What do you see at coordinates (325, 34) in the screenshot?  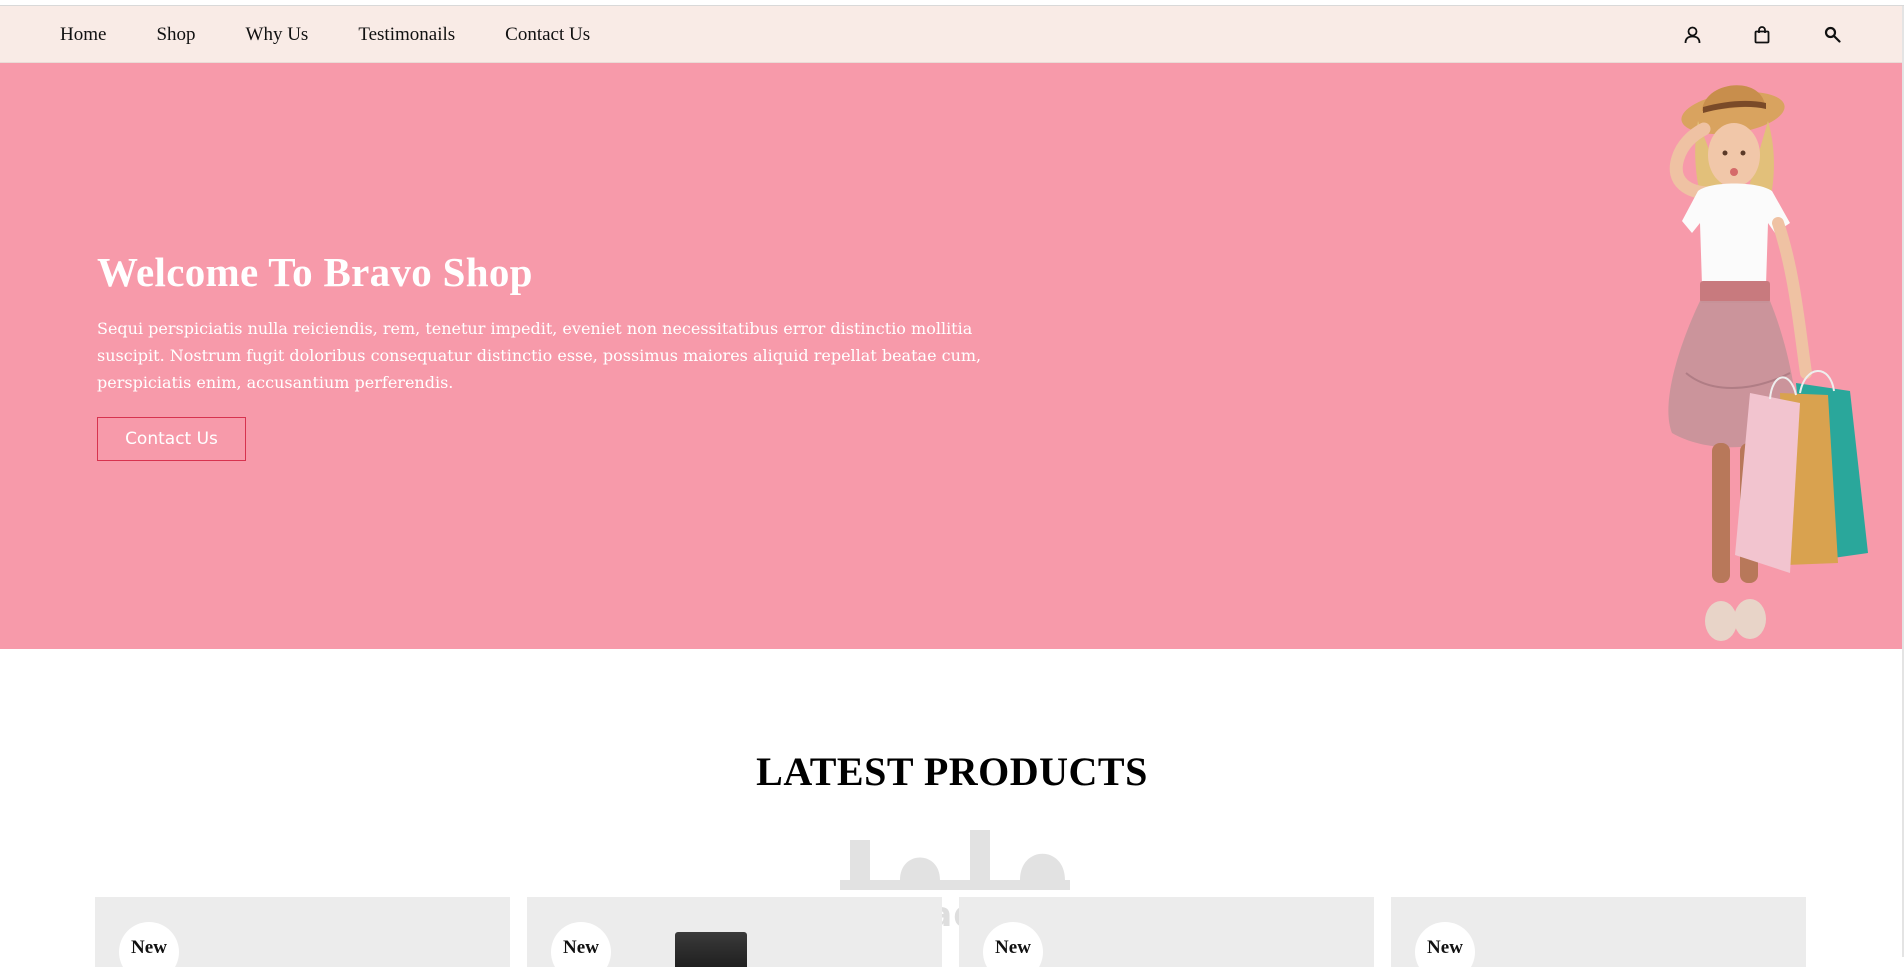 I see `nav-links: Home Shop Why Us Testimonails Contact Us` at bounding box center [325, 34].